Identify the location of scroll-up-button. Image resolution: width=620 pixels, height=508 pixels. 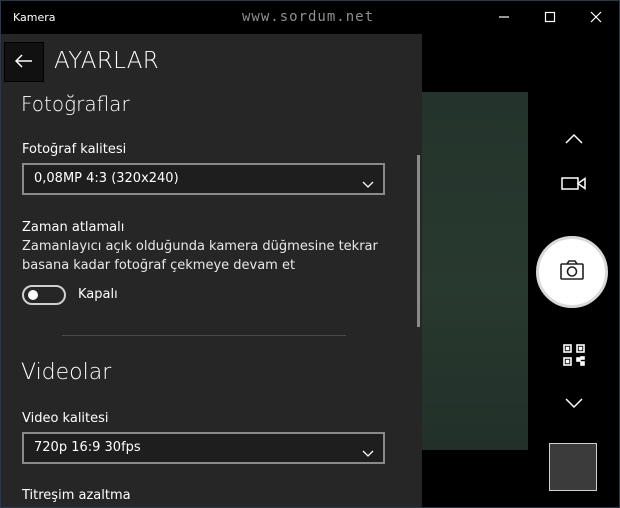
(574, 139).